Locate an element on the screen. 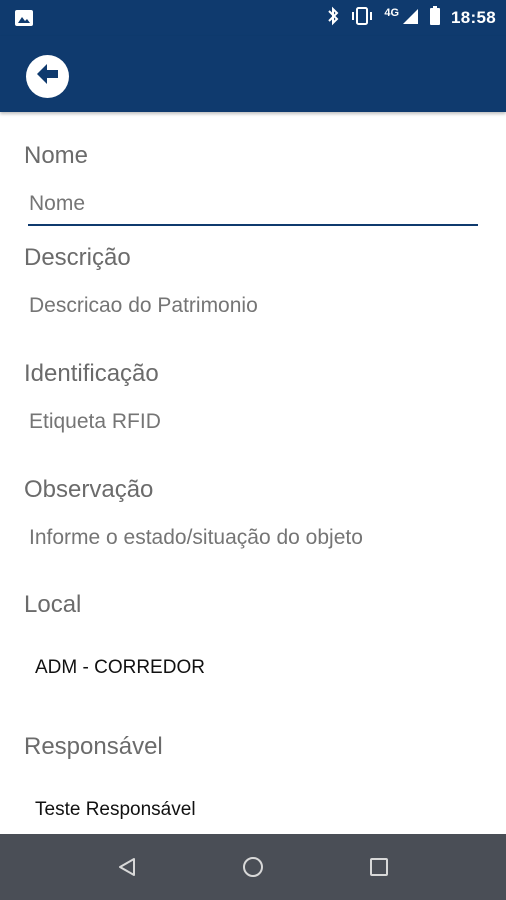 The height and width of the screenshot is (900, 506). back-button is located at coordinates (47, 76).